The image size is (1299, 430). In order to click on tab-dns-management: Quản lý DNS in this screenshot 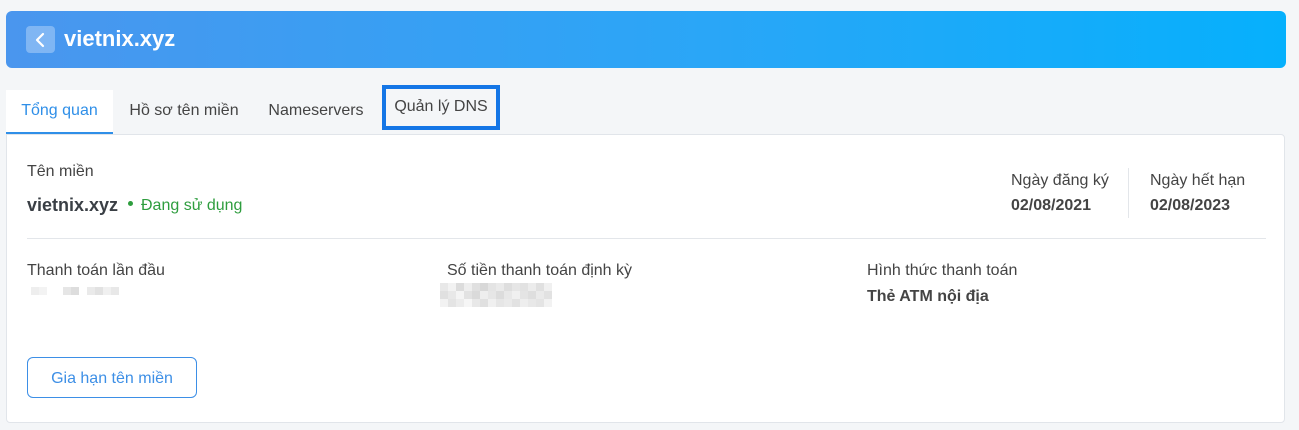, I will do `click(441, 107)`.